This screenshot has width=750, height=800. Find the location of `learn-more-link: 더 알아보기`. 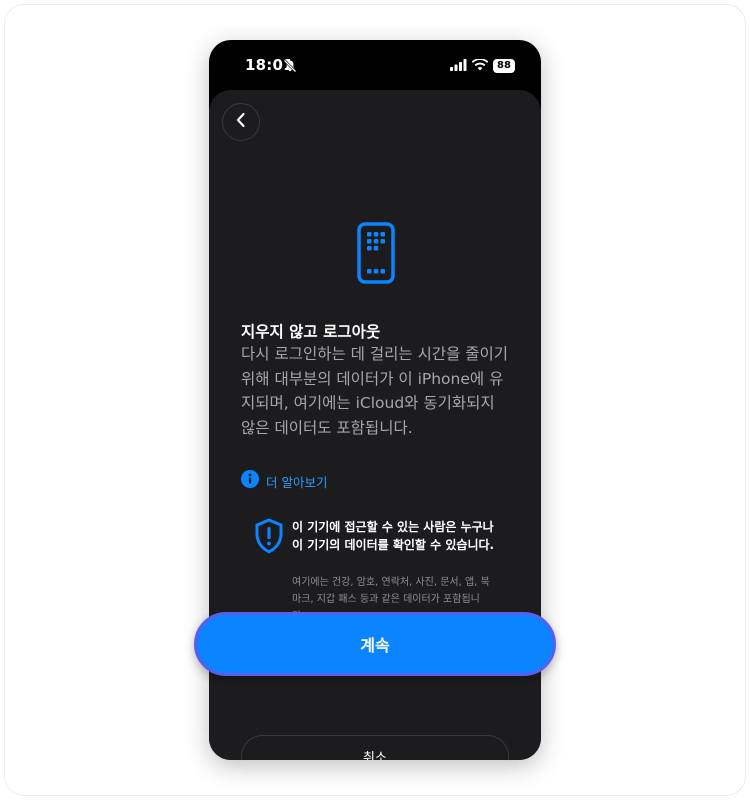

learn-more-link: 더 알아보기 is located at coordinates (284, 481).